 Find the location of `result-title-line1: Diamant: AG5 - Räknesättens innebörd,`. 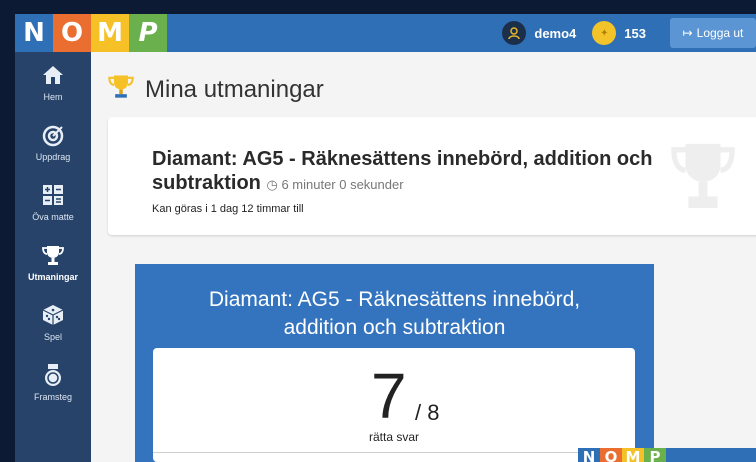

result-title-line1: Diamant: AG5 - Räknesättens innebörd, is located at coordinates (394, 299).